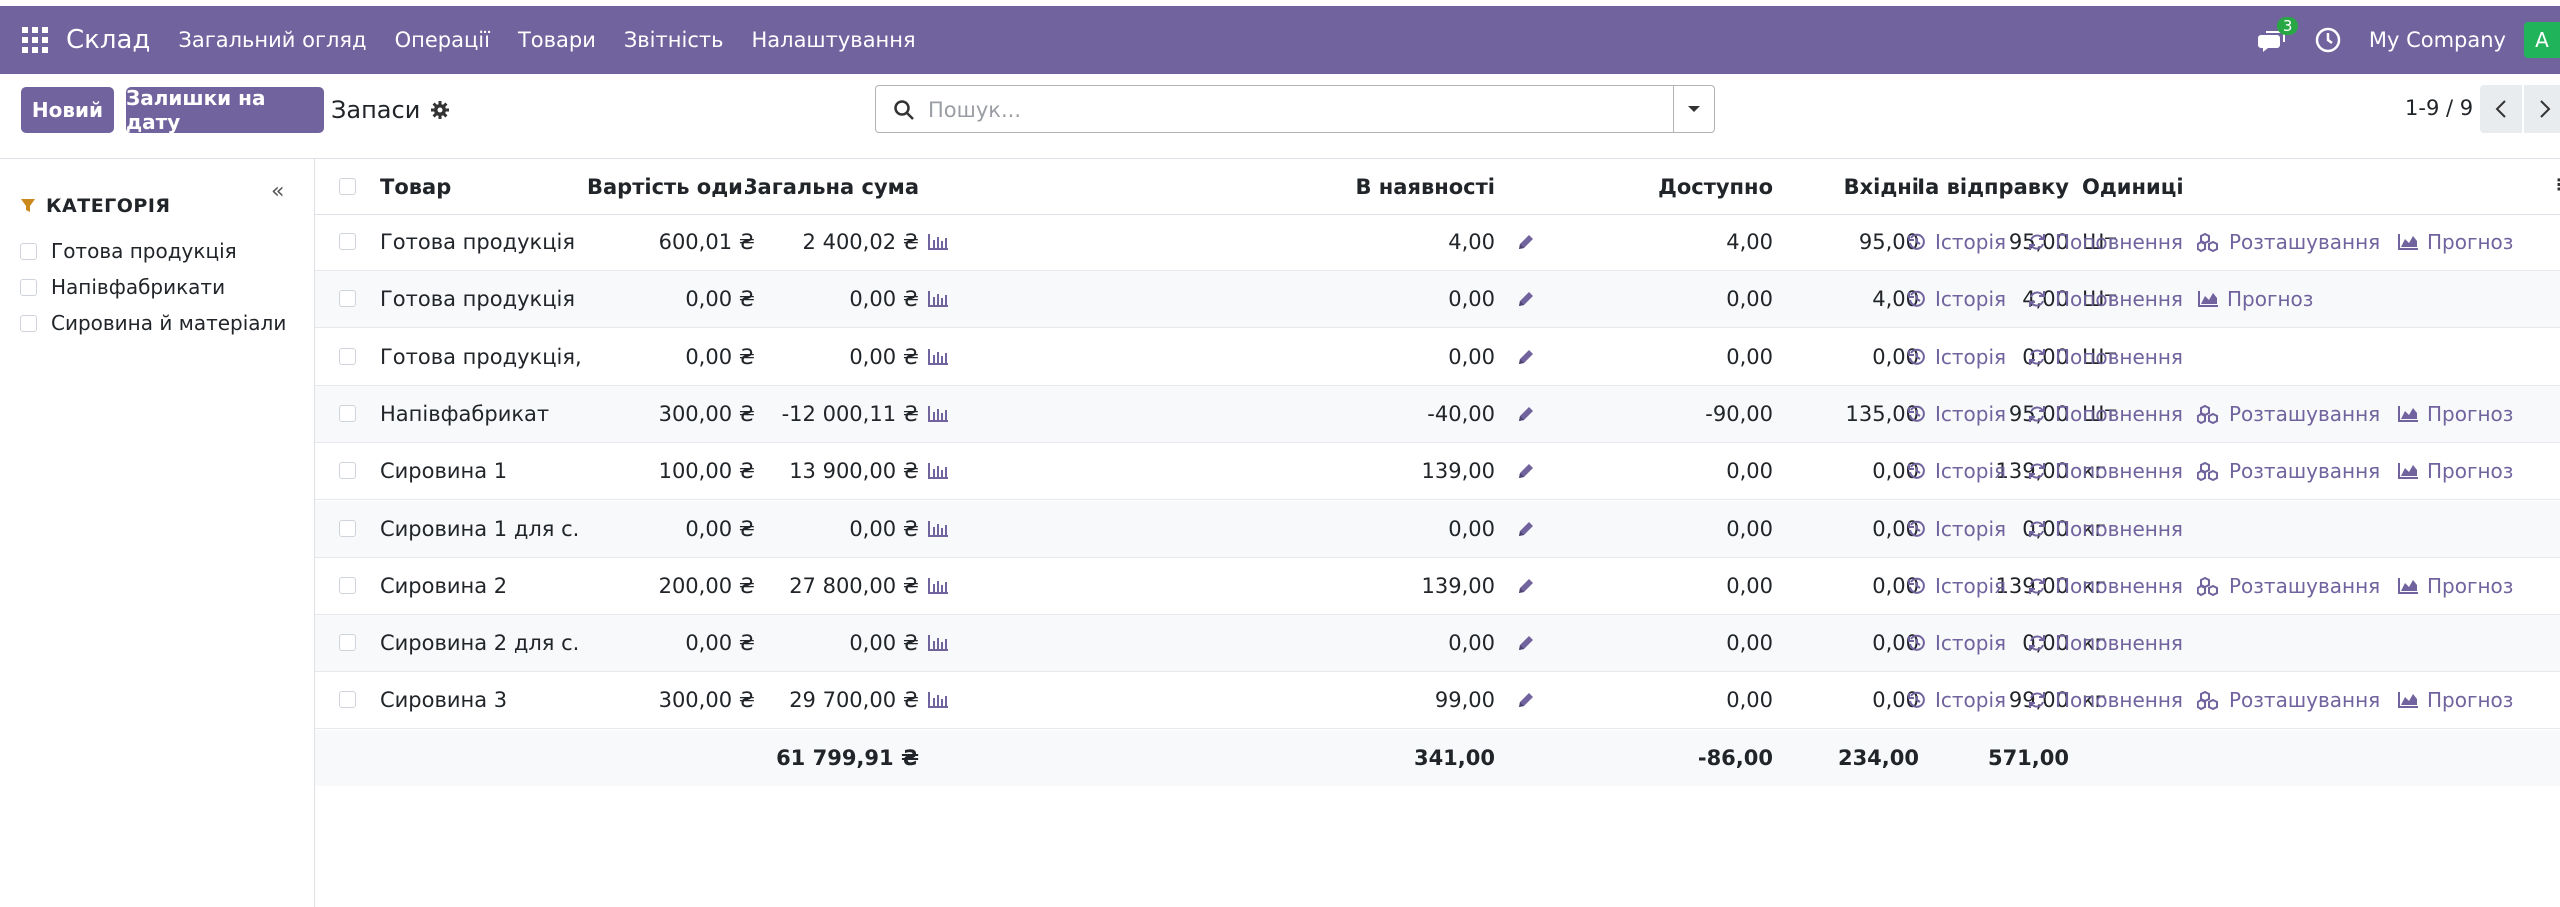  Describe the element at coordinates (272, 40) in the screenshot. I see `menu-overview: Загальний огляд` at that location.